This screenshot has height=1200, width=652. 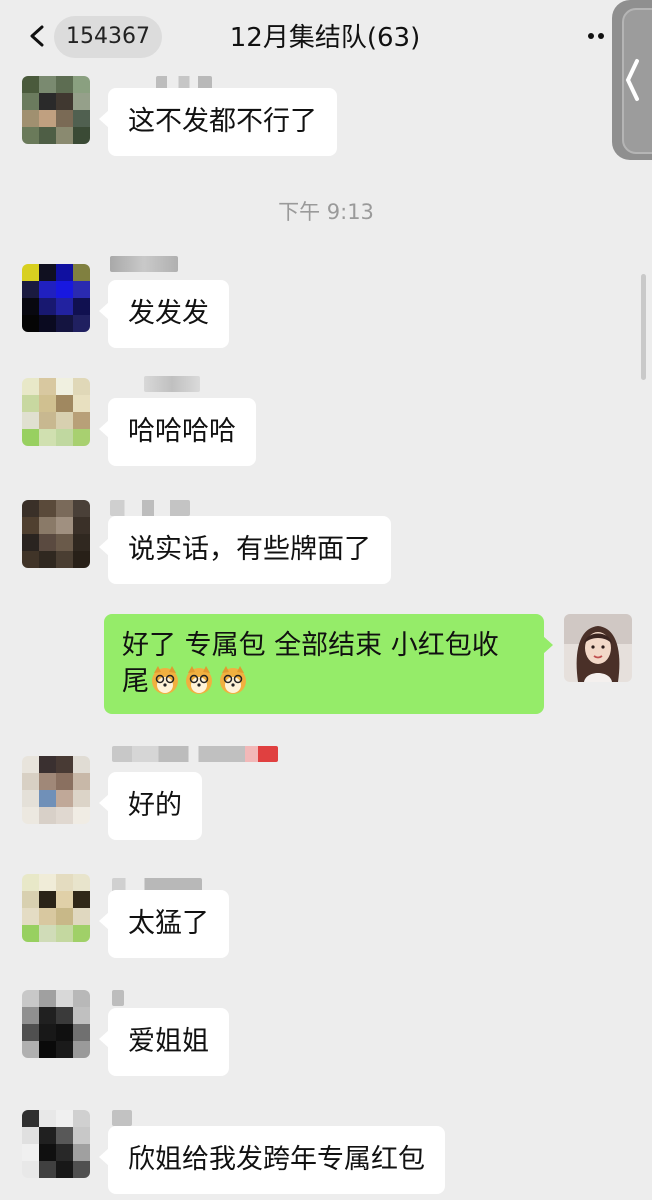 I want to click on message-bubble: 说实话，有些牌面了, so click(x=245, y=550).